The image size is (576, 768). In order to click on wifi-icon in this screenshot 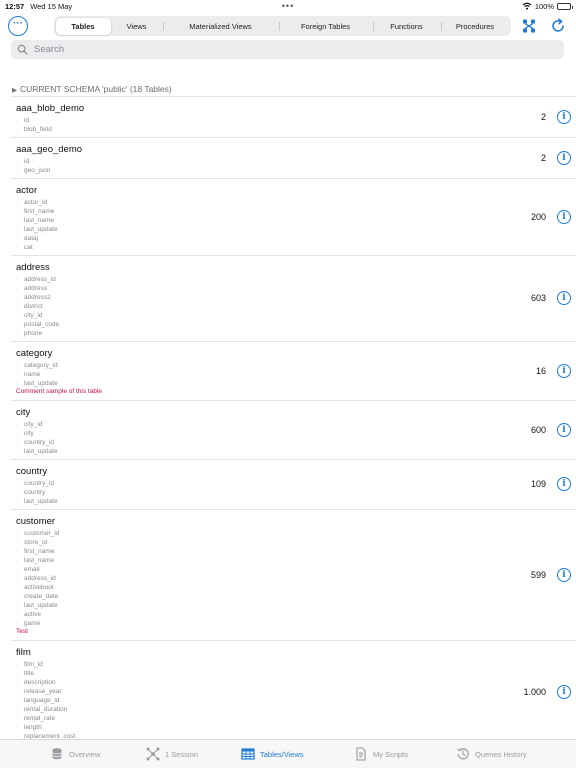, I will do `click(527, 6)`.